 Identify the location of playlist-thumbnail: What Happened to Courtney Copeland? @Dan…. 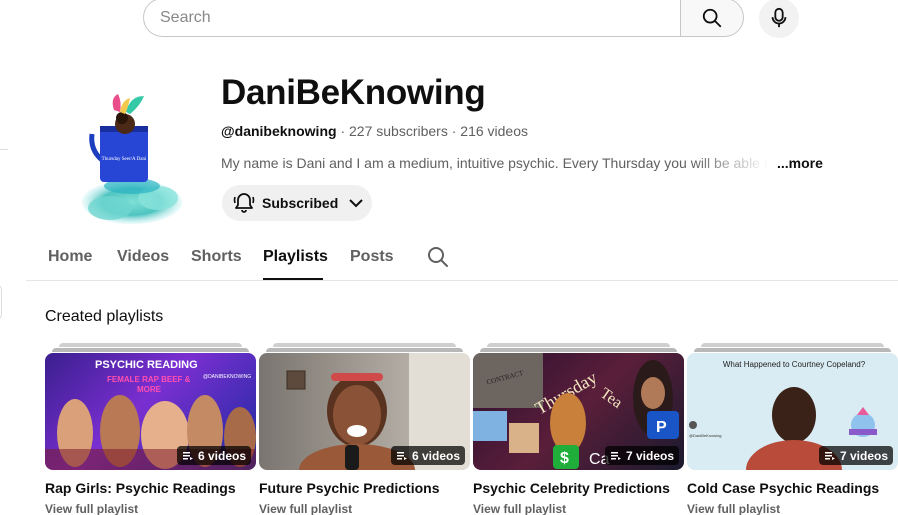
(792, 411).